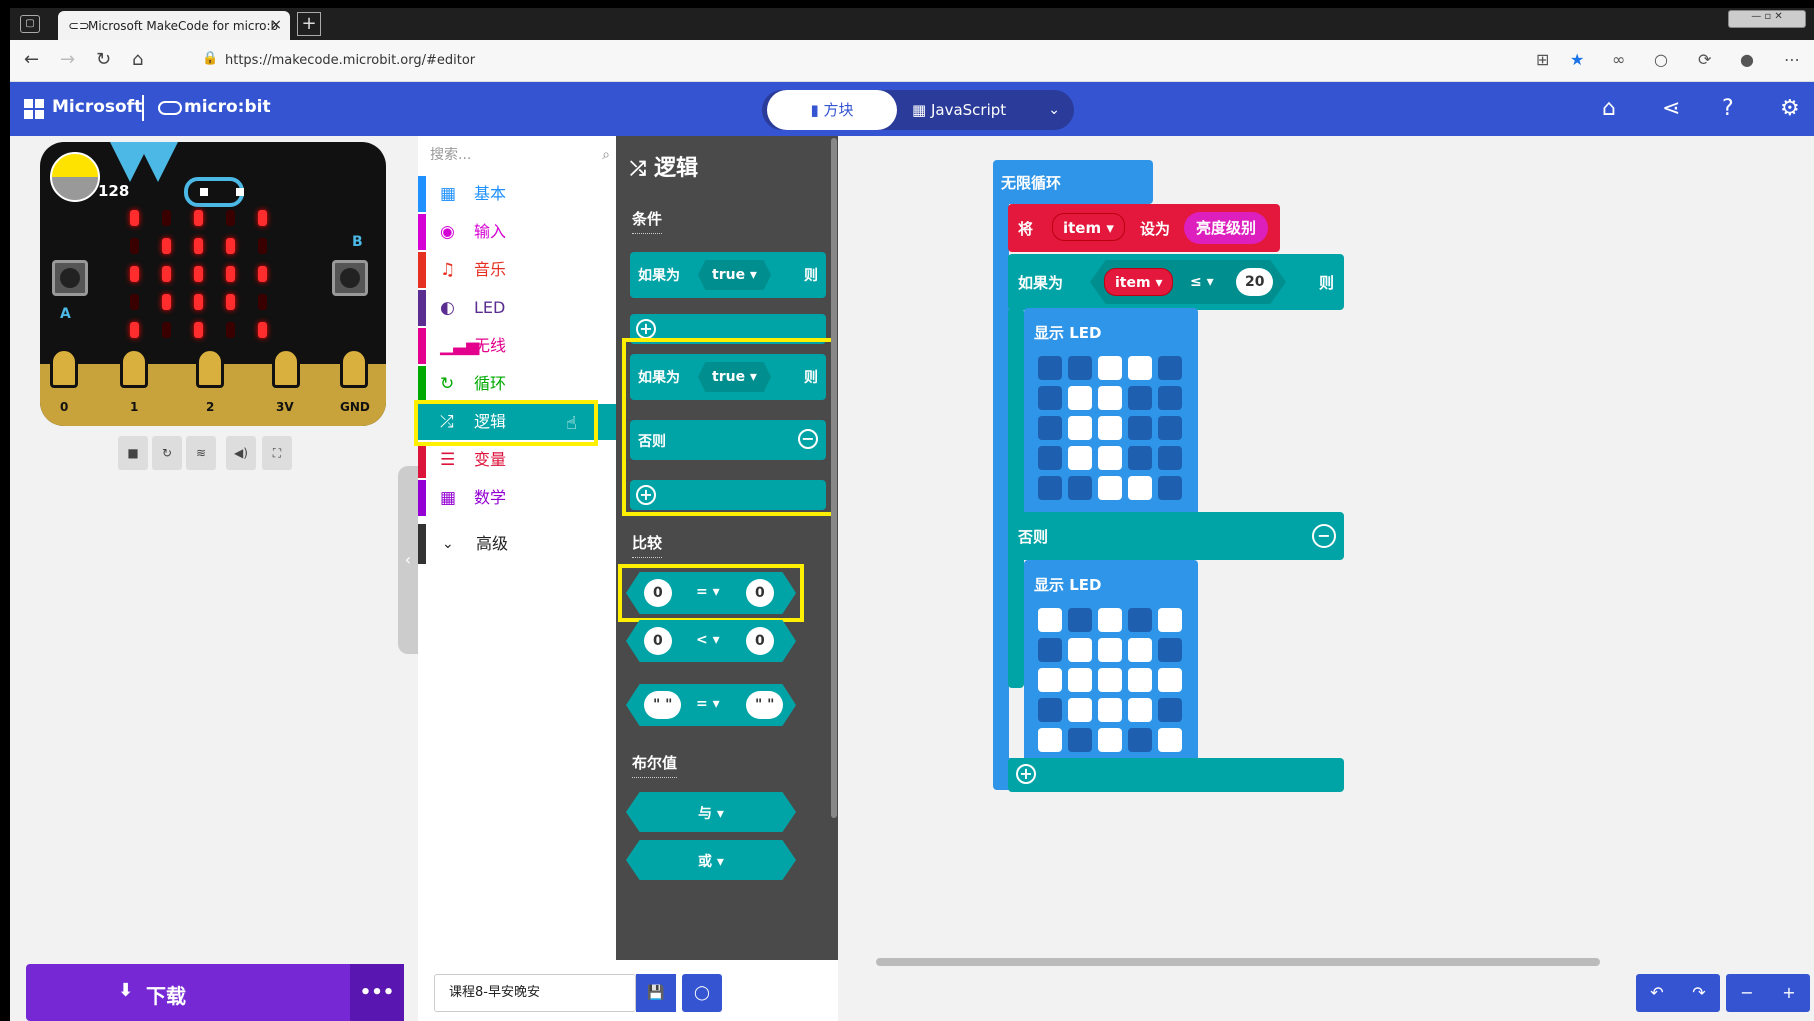 This screenshot has height=1021, width=1814. I want to click on collapse-simulator-button: ‹, so click(408, 560).